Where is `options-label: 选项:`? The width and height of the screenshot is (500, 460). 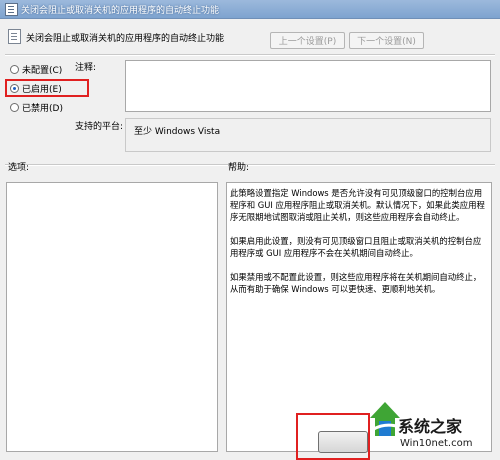 options-label: 选项: is located at coordinates (19, 168).